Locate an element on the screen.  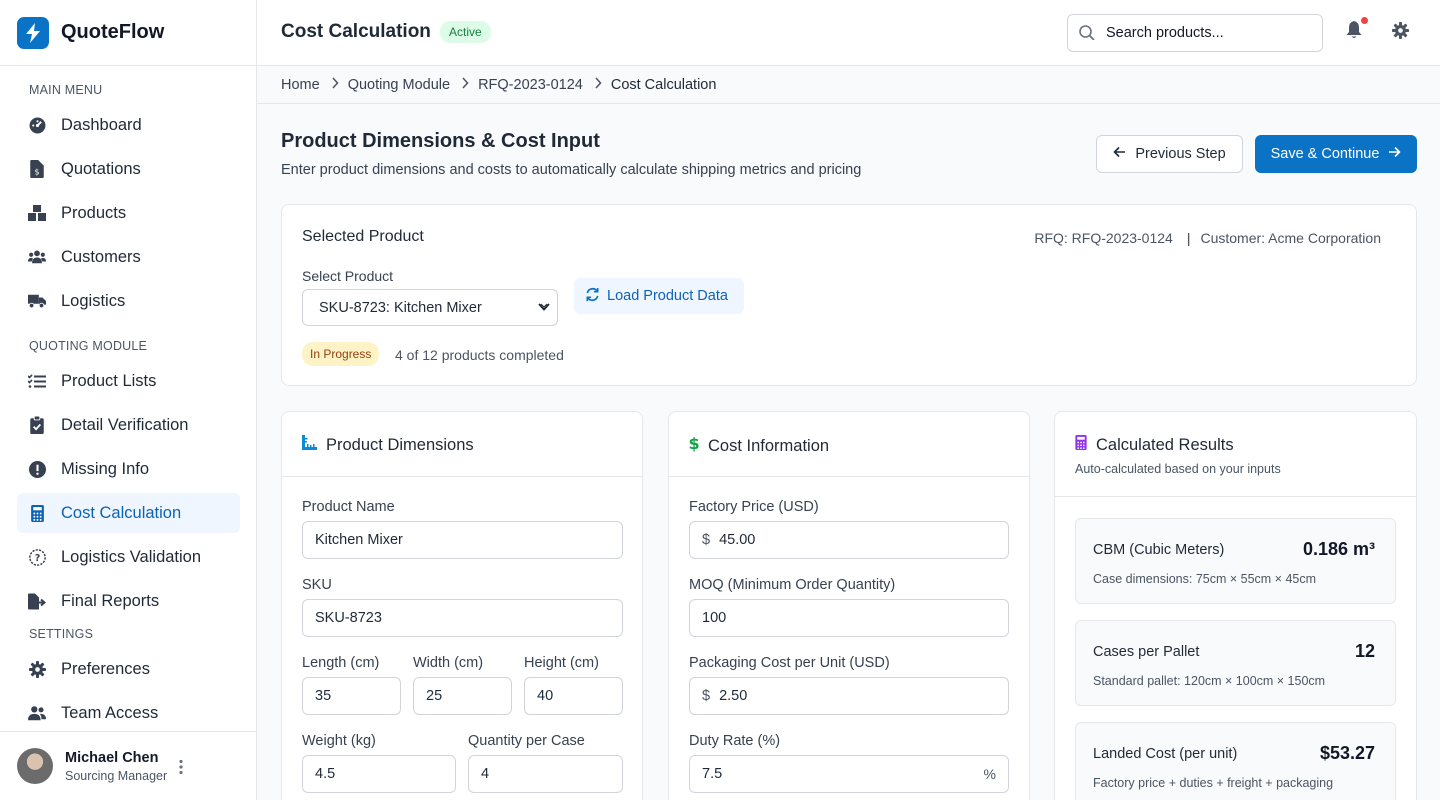
packaging-cost-field: $2.50 is located at coordinates (849, 696).